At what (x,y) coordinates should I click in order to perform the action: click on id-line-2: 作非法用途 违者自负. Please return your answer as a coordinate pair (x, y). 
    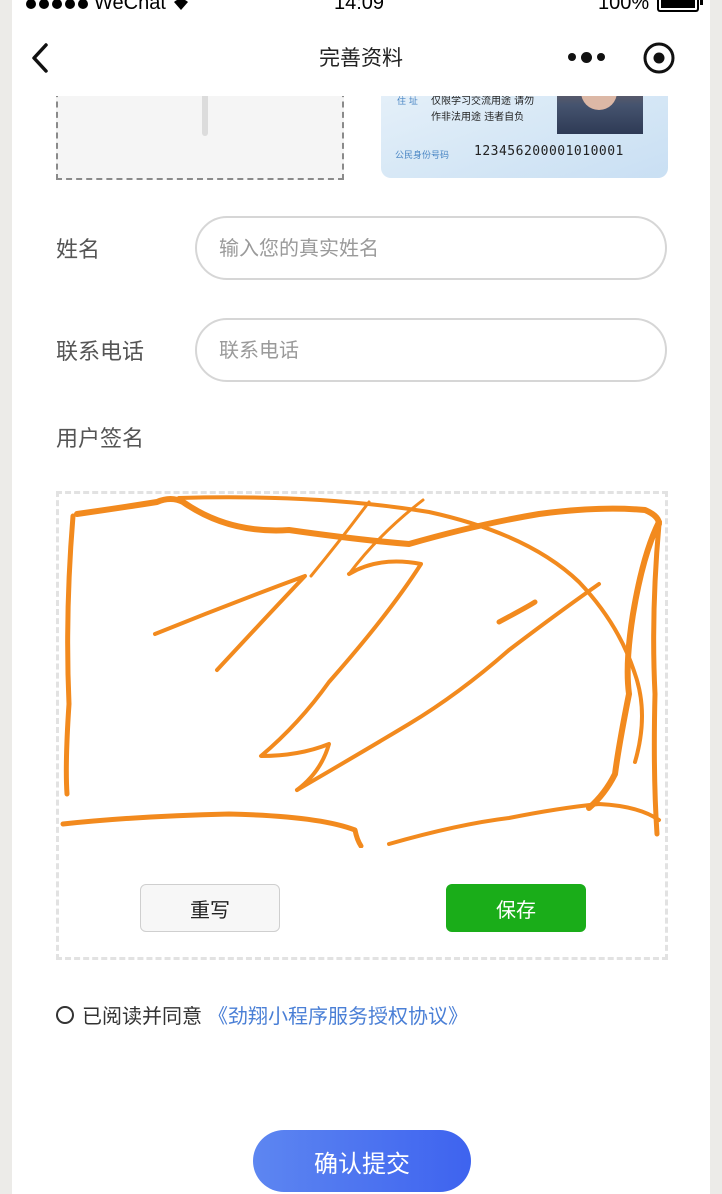
    Looking at the image, I should click on (478, 117).